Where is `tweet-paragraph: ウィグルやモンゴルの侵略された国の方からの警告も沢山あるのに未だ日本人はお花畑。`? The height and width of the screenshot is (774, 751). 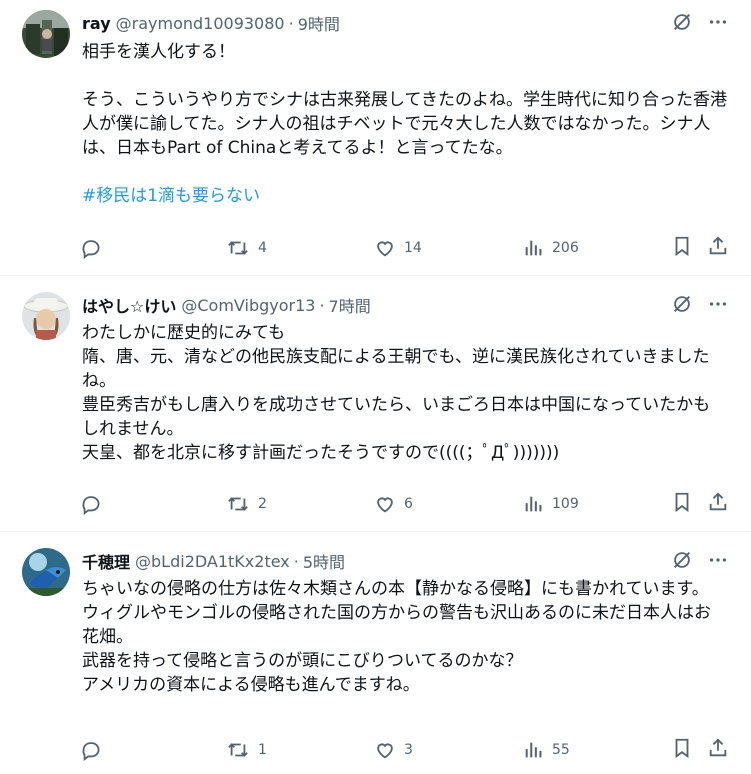 tweet-paragraph: ウィグルやモンゴルの侵略された国の方からの警告も沢山あるのに未だ日本人はお花畑。 is located at coordinates (396, 625).